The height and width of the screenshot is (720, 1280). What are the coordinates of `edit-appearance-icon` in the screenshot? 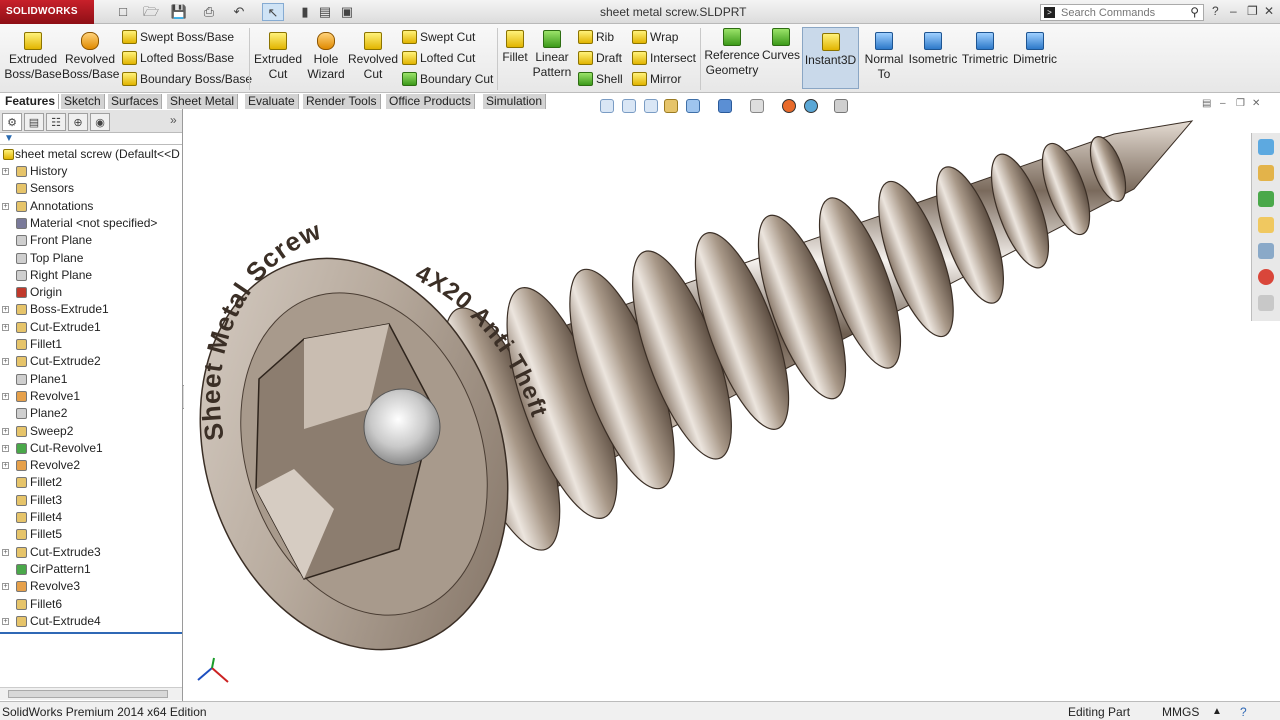 It's located at (789, 106).